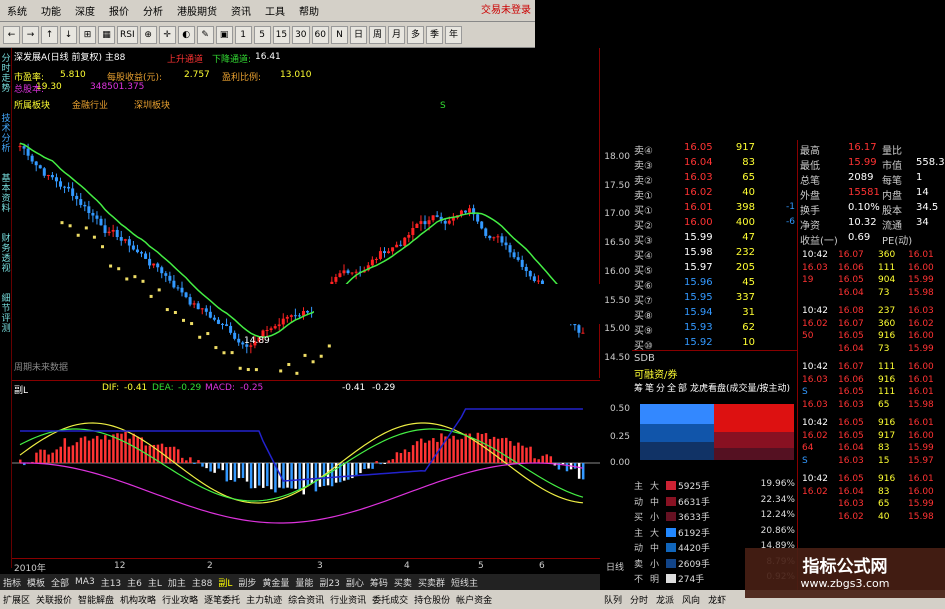 This screenshot has height=609, width=945. What do you see at coordinates (339, 34) in the screenshot?
I see `toolbar-button: N` at bounding box center [339, 34].